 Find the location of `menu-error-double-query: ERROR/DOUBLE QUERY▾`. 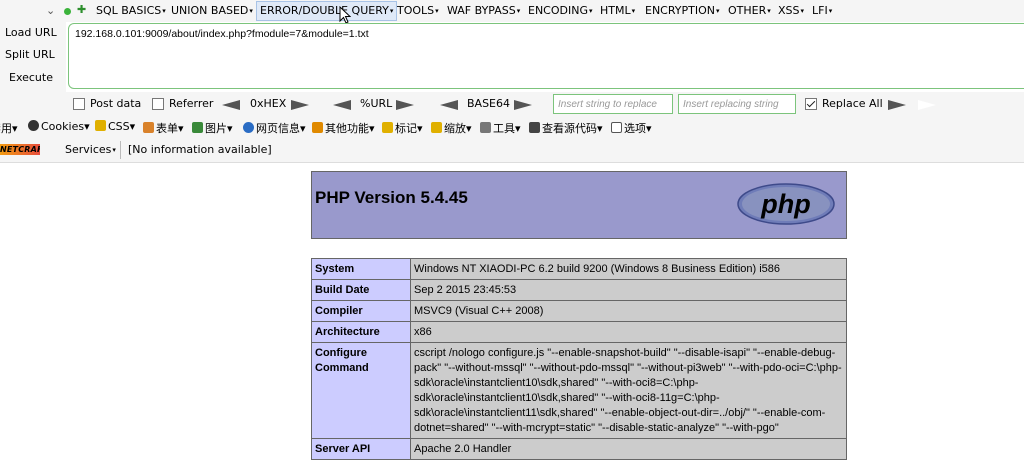

menu-error-double-query: ERROR/DOUBLE QUERY▾ is located at coordinates (327, 11).